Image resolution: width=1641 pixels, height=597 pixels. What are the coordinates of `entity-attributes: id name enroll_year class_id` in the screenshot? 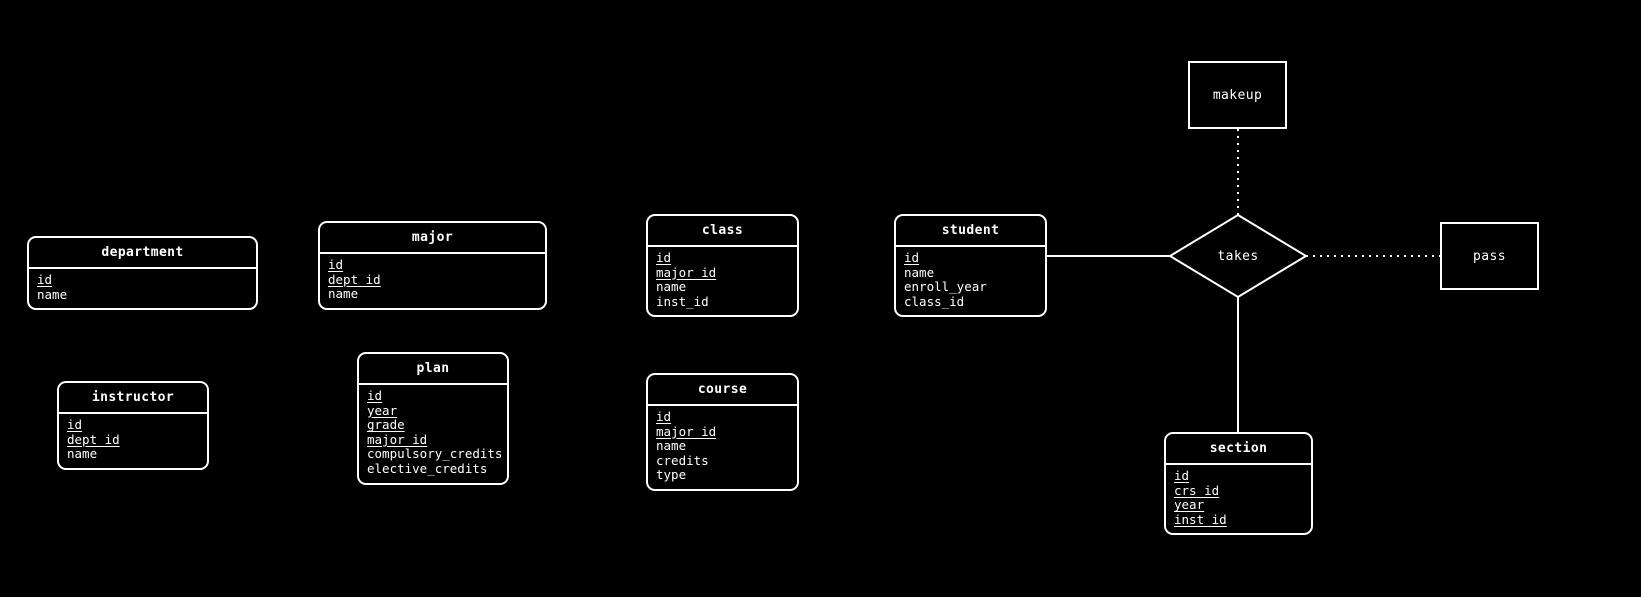 It's located at (970, 281).